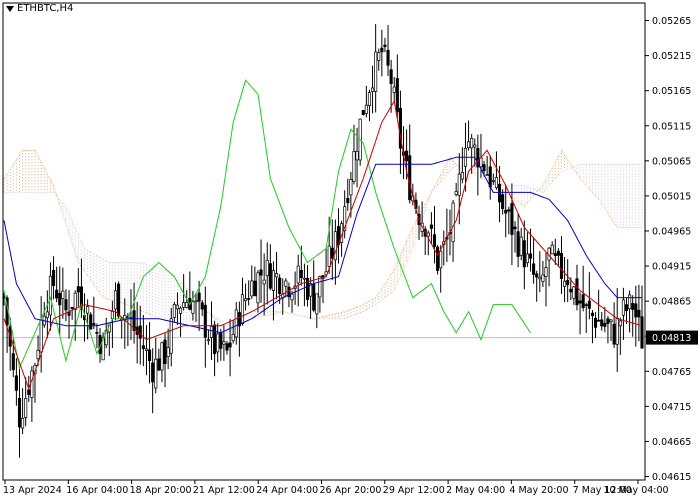 The width and height of the screenshot is (700, 504). I want to click on dropdown-triangle-icon, so click(10, 8).